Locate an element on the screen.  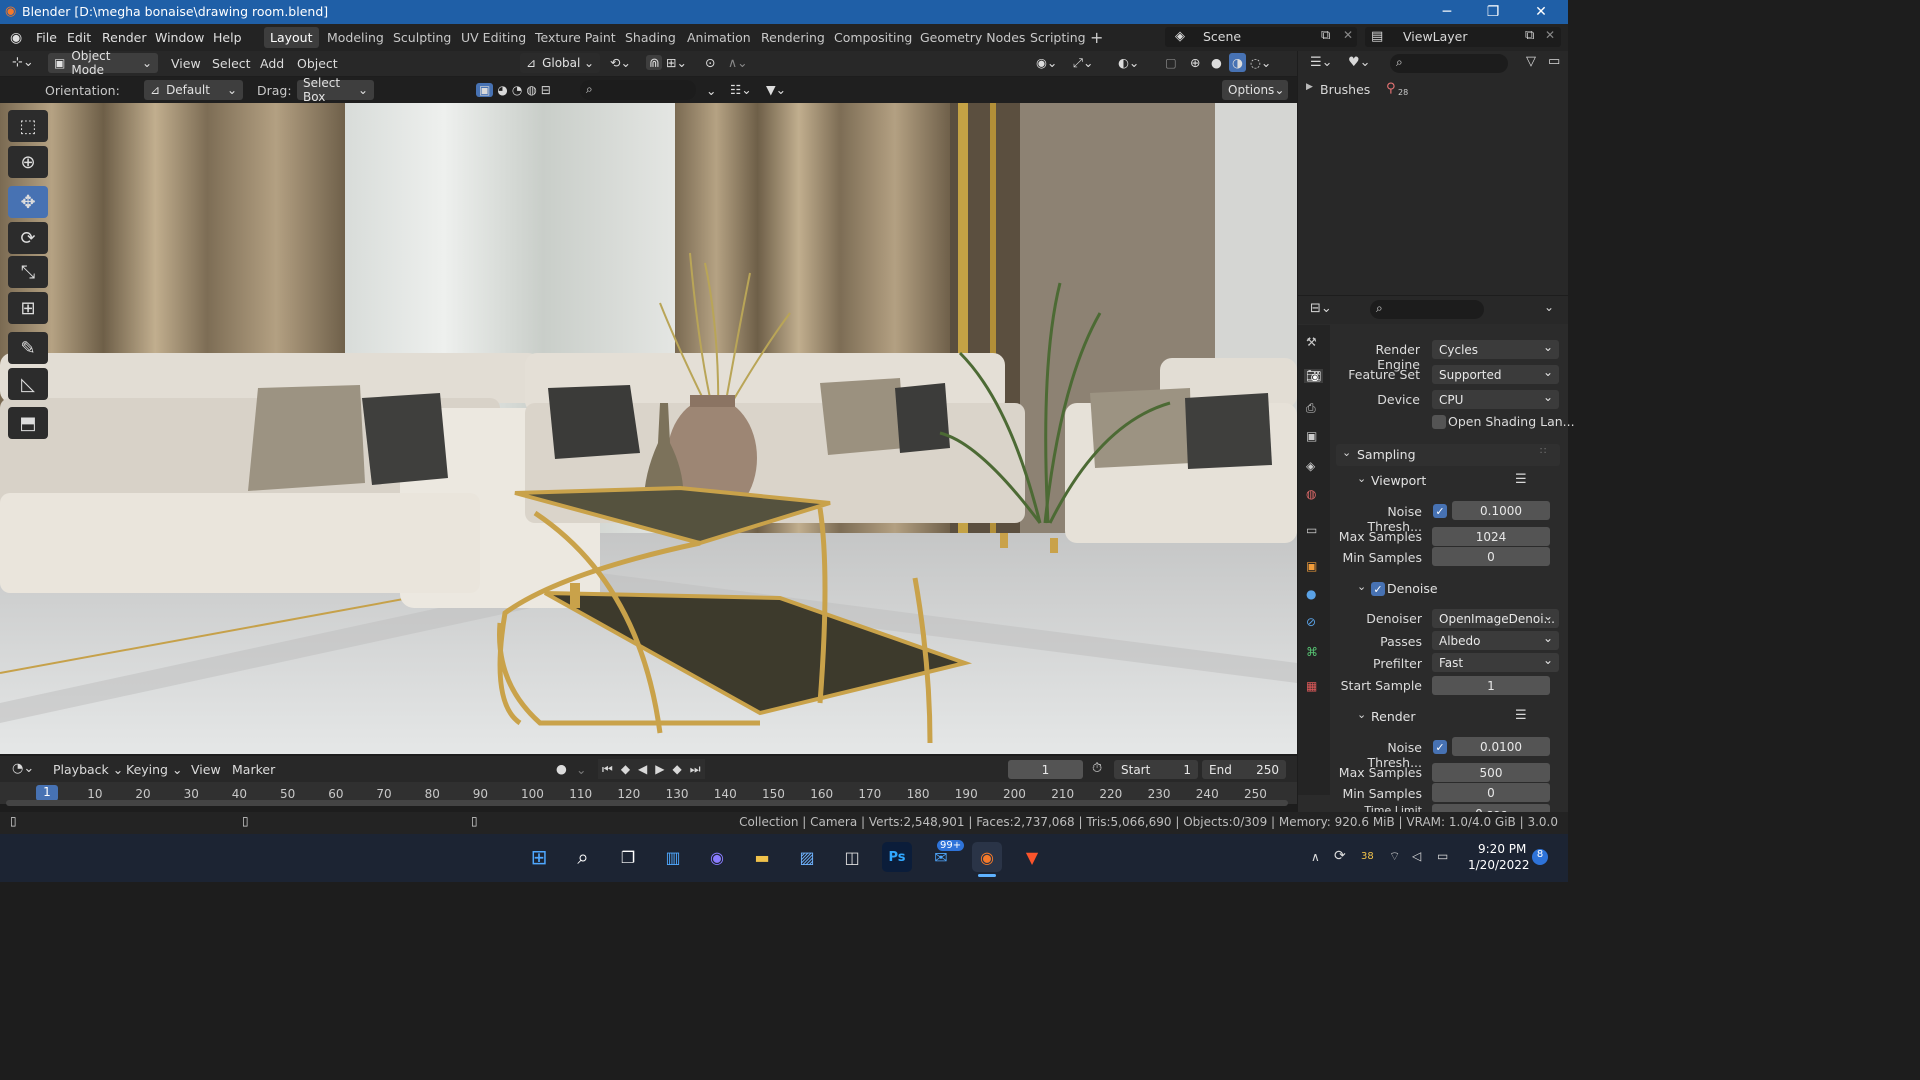
timeline-editor-icon: ◔⌄ is located at coordinates (23, 768).